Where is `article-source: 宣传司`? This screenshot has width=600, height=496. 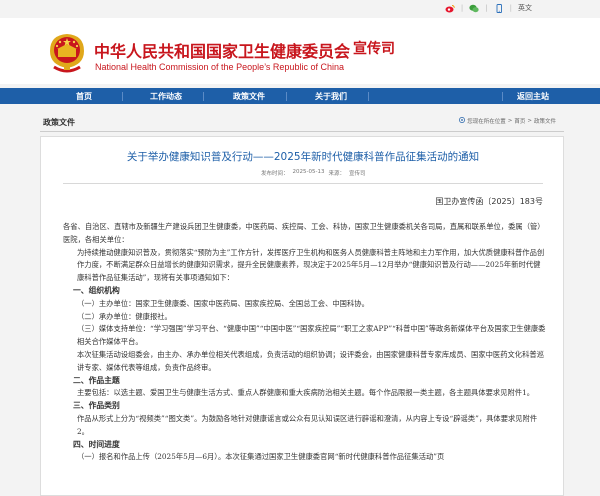
article-source: 宣传司 is located at coordinates (357, 174).